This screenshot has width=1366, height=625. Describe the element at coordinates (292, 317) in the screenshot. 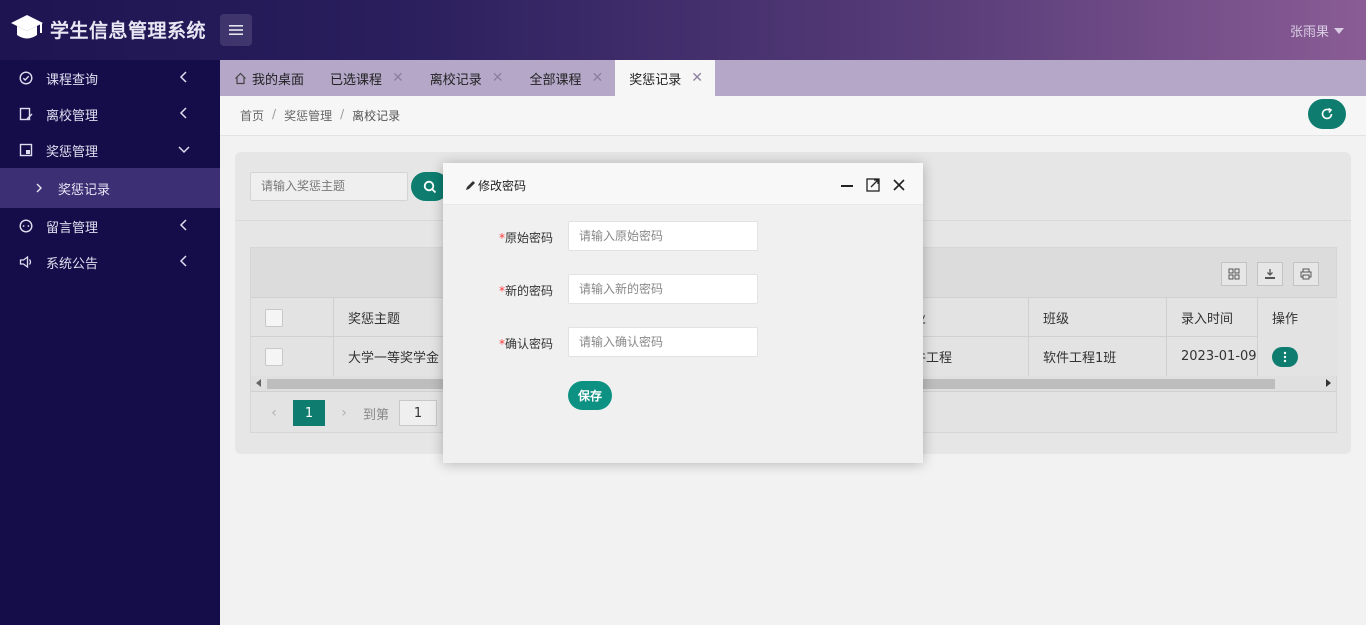

I see `header-checkbox-cell` at that location.